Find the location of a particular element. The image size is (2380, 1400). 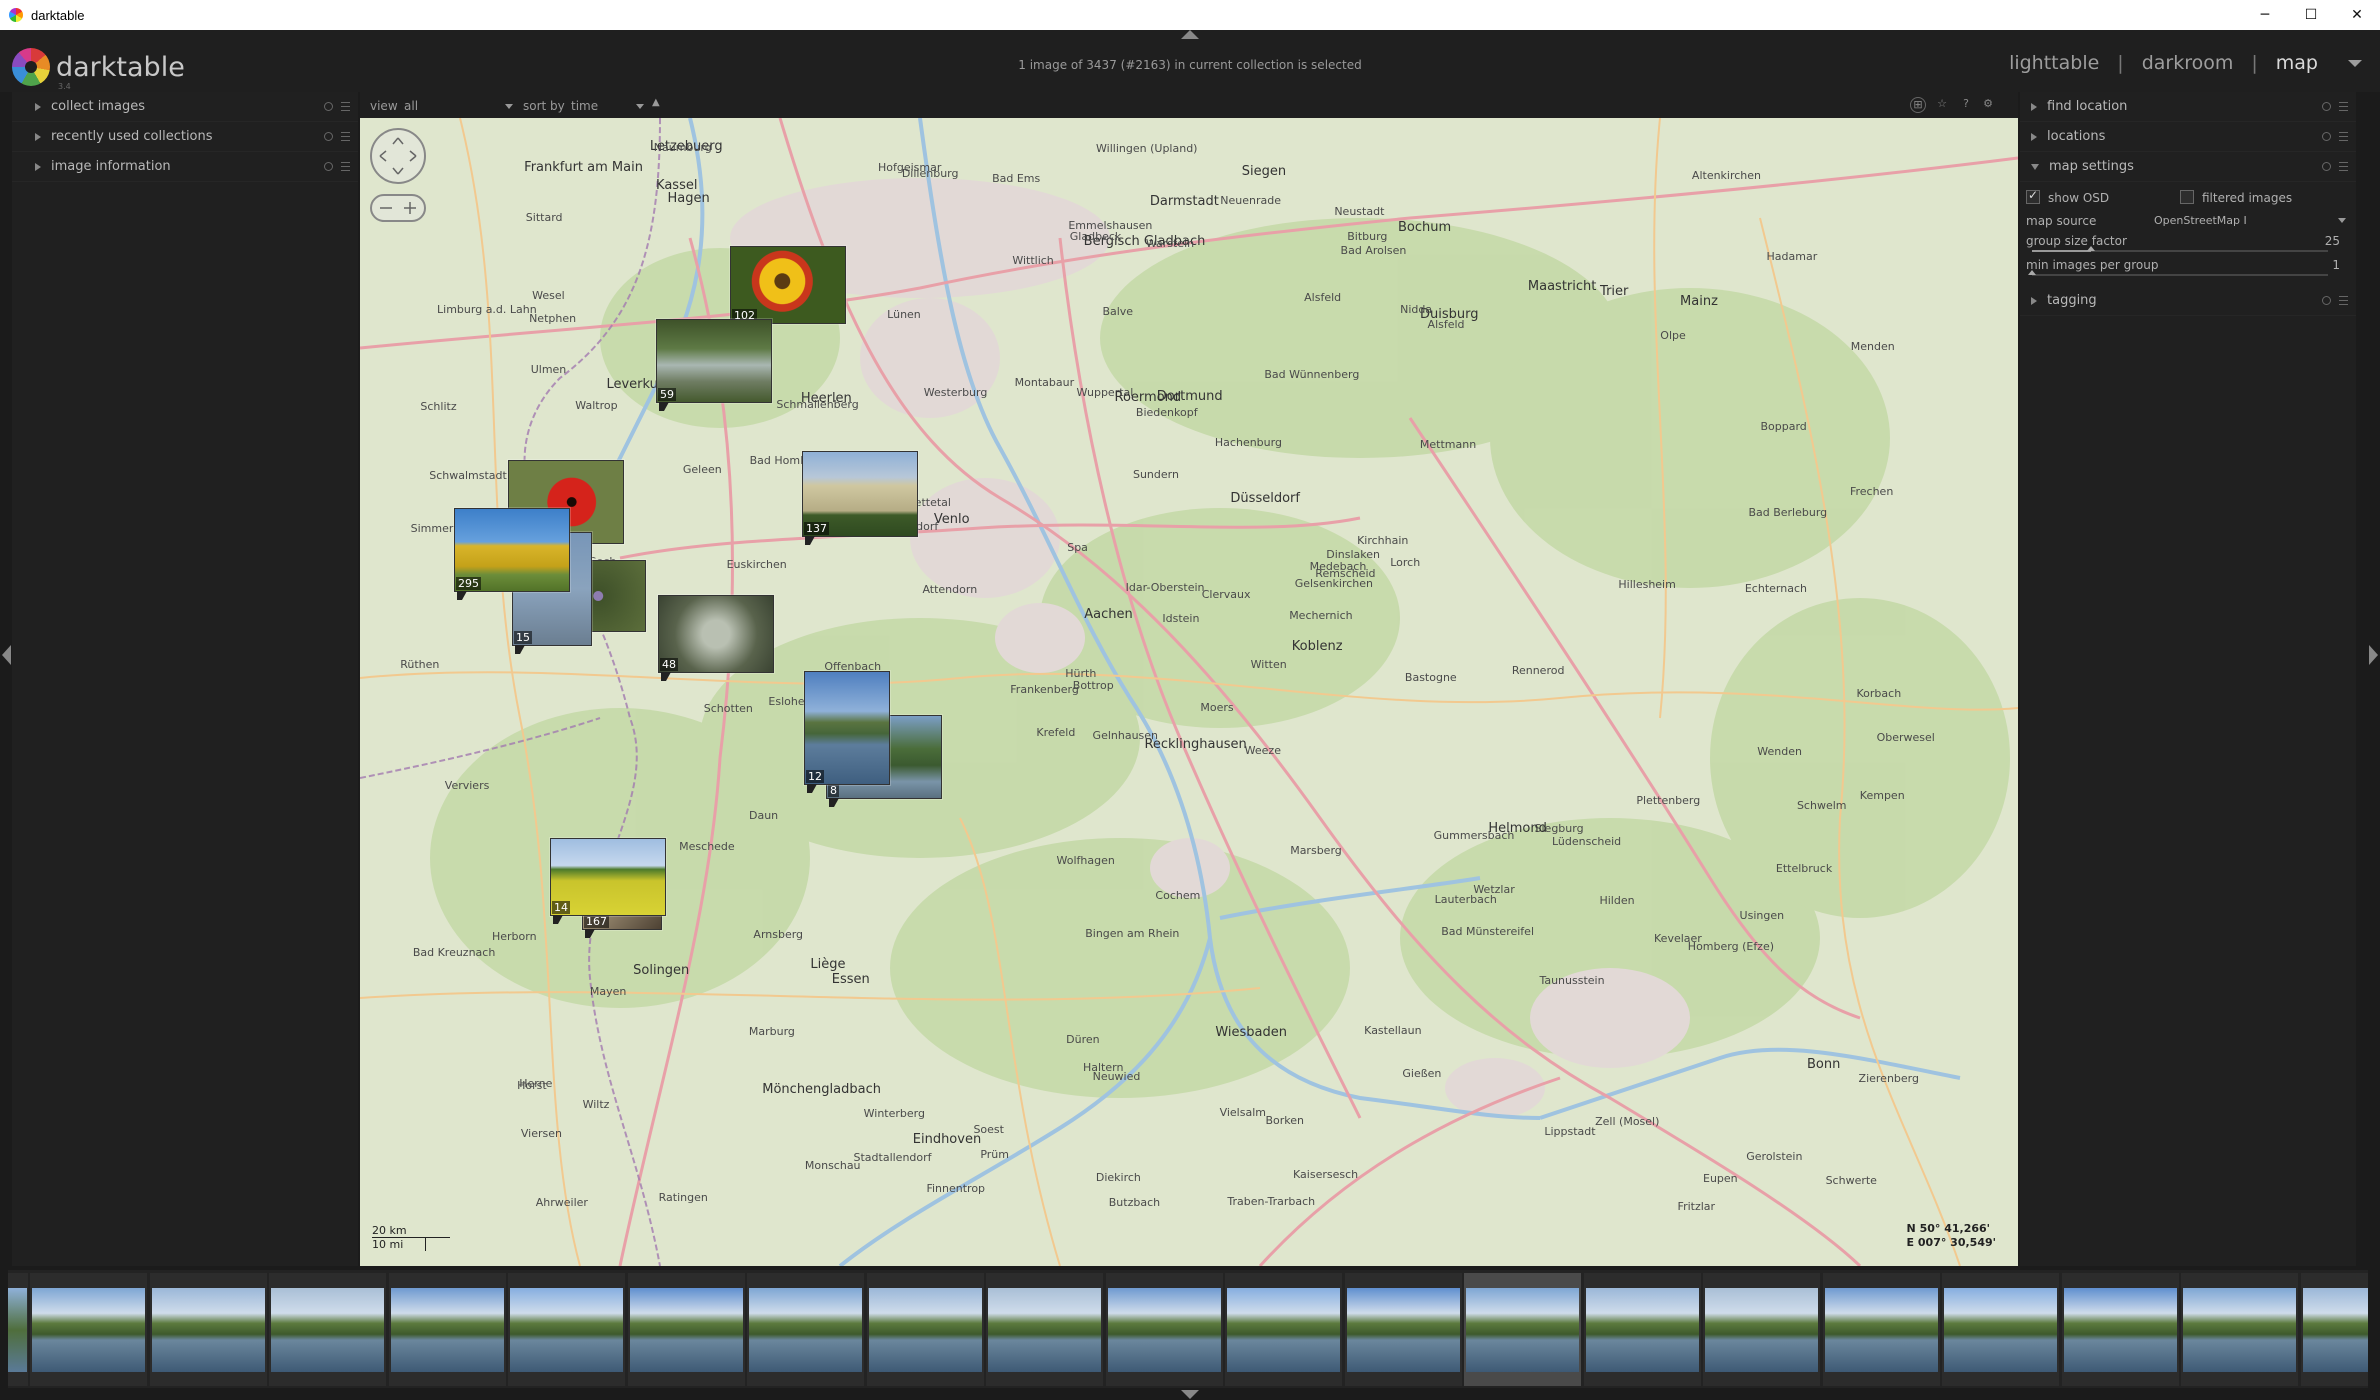

filmstrip is located at coordinates (1188, 1329).